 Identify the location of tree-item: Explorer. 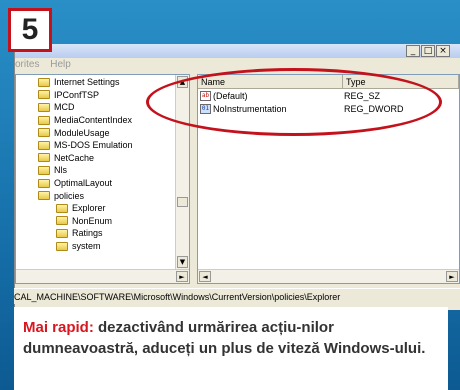
(95, 208).